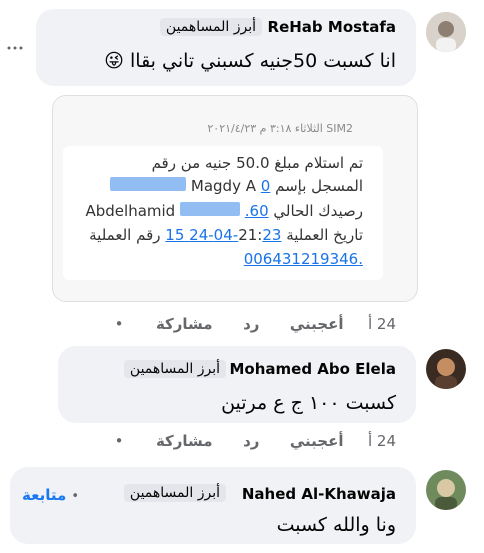  I want to click on comment-text: ونا والله كسبت, so click(336, 525).